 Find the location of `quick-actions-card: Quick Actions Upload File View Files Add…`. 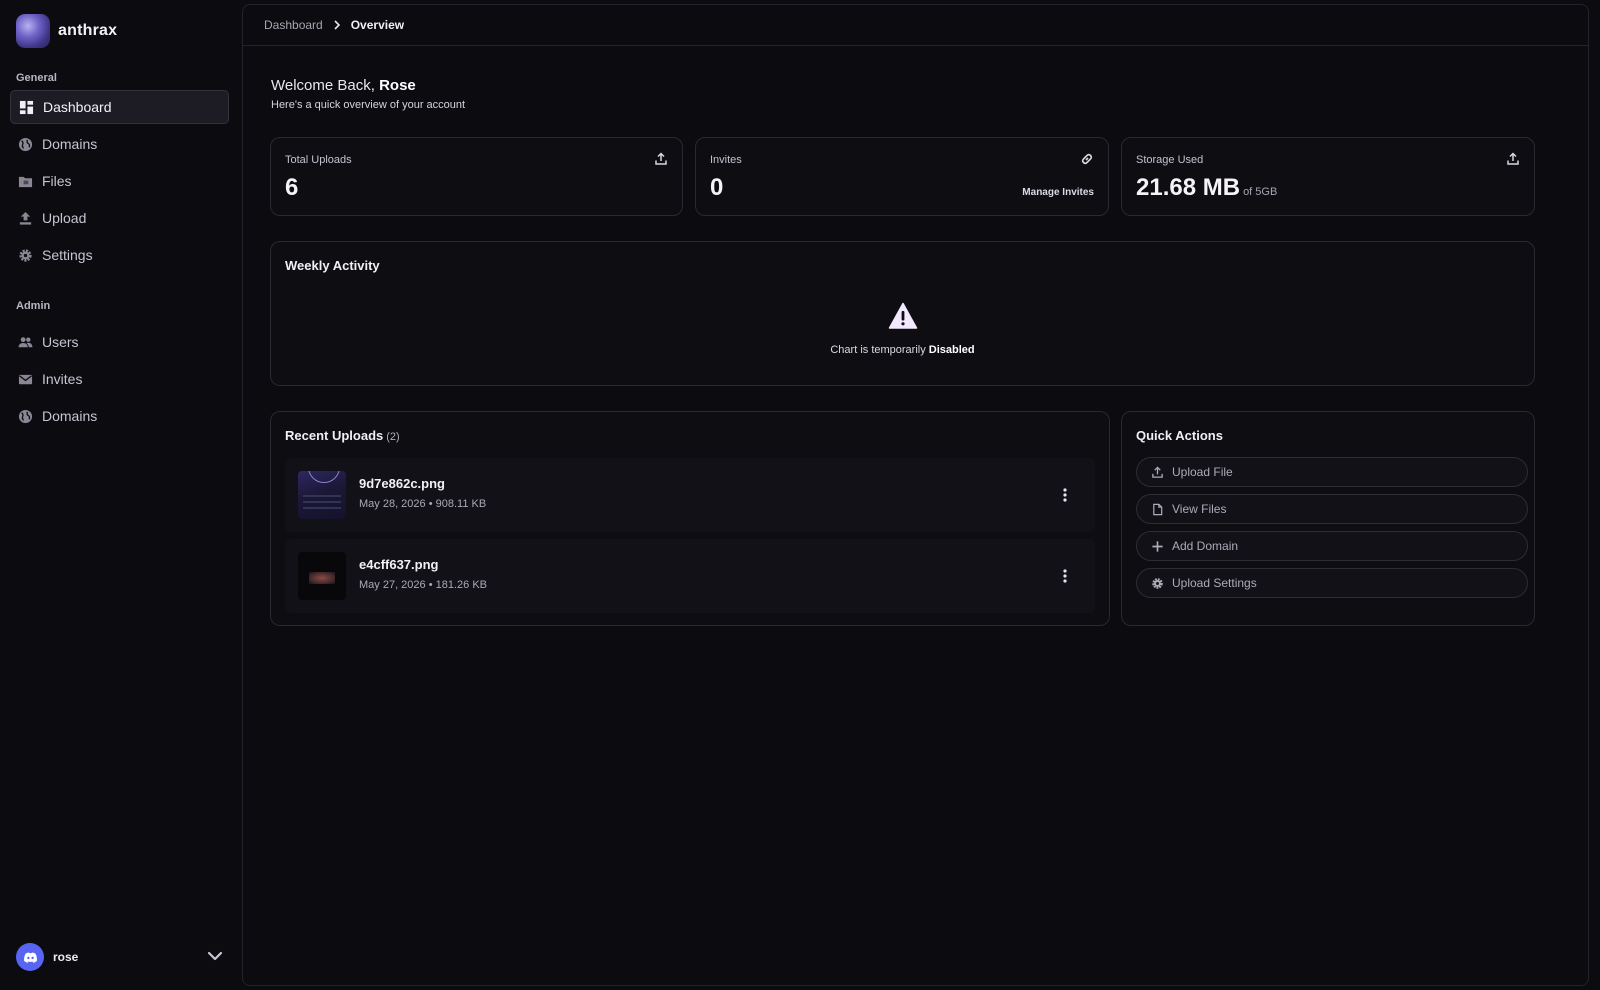

quick-actions-card: Quick Actions Upload File View Files Add… is located at coordinates (1328, 518).